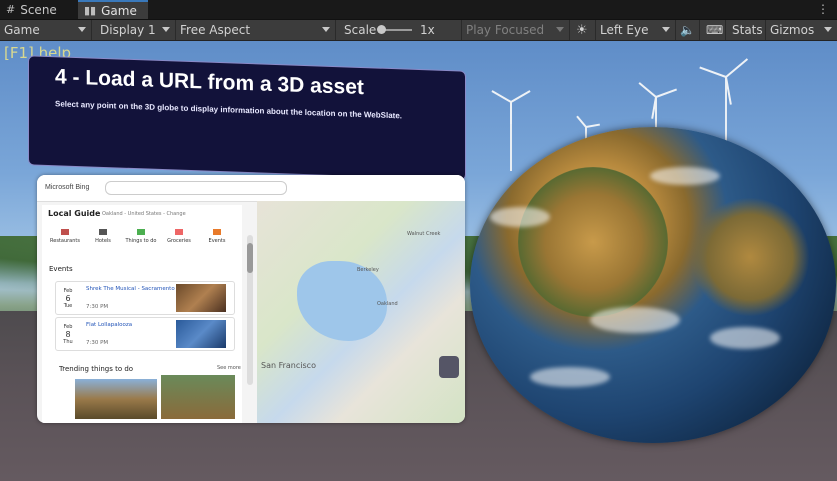  I want to click on tab-scene: # Scene, so click(38, 9).